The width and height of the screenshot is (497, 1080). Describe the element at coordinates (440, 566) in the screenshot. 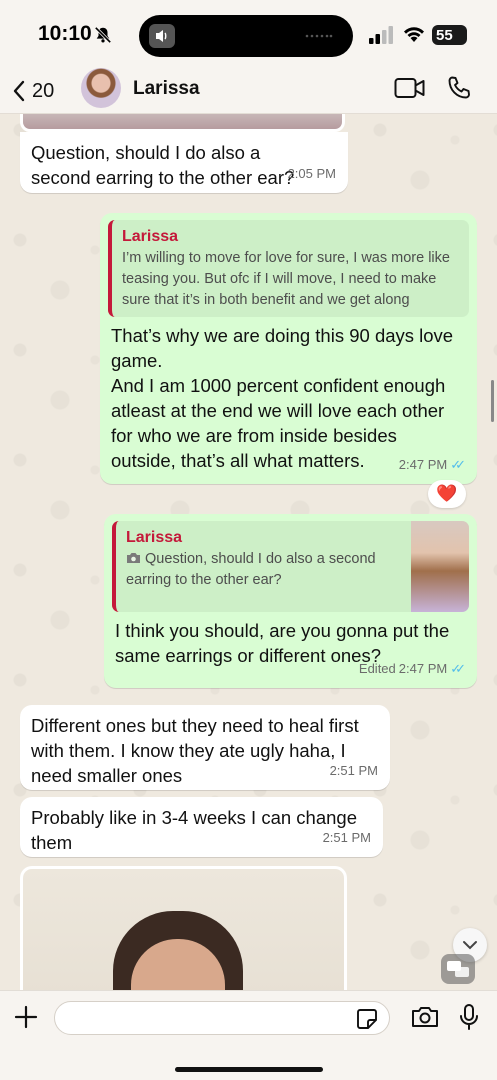

I see `quote-thumbnail` at that location.